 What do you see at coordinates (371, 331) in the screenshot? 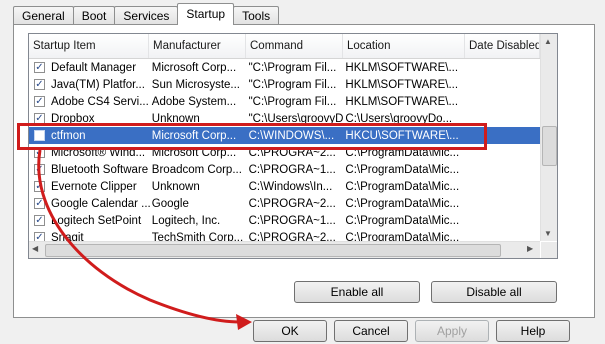
I see `cancel-button: Cancel` at bounding box center [371, 331].